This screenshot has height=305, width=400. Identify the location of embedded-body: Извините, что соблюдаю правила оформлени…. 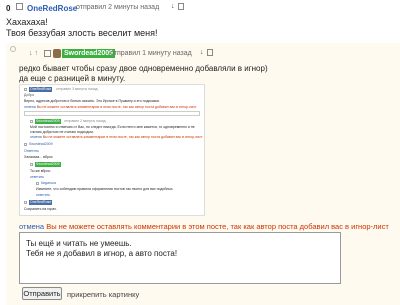
(105, 189).